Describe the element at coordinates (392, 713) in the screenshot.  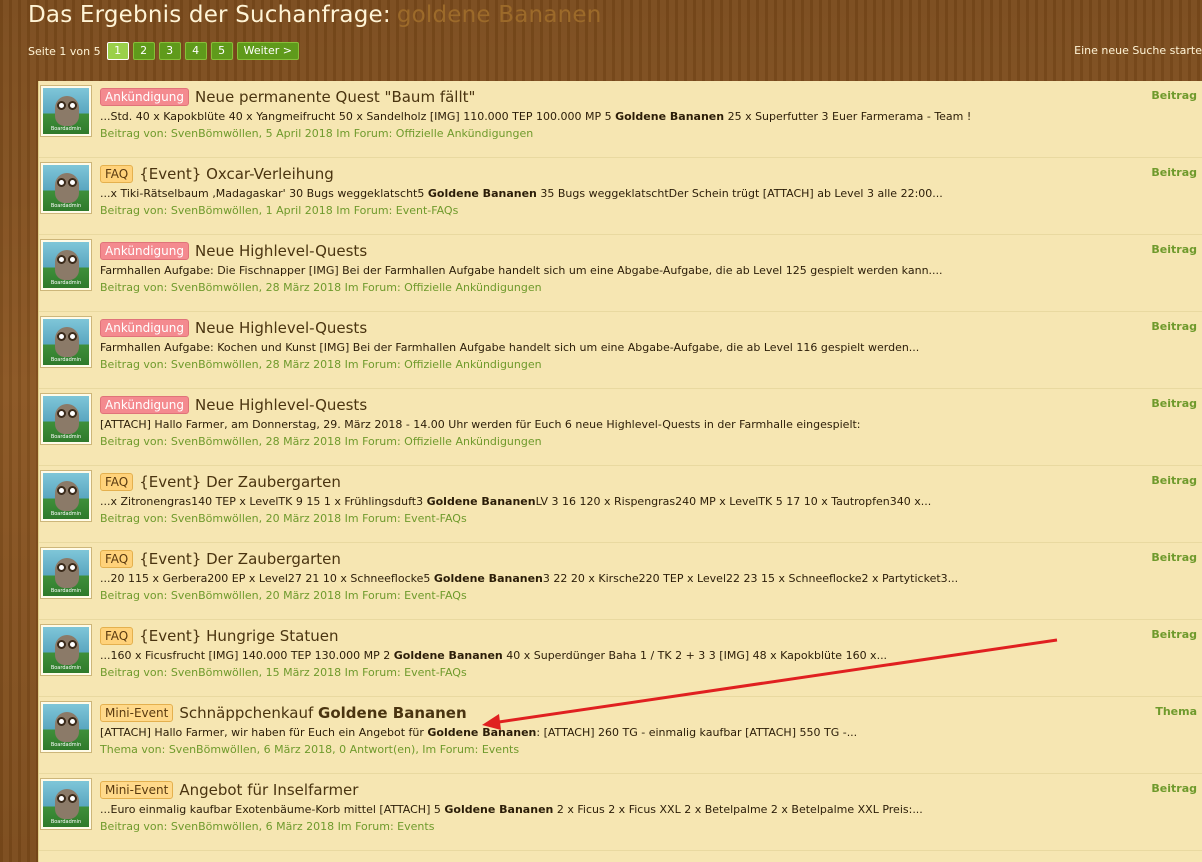
I see `result-title-highlight: Goldene Bananen` at that location.